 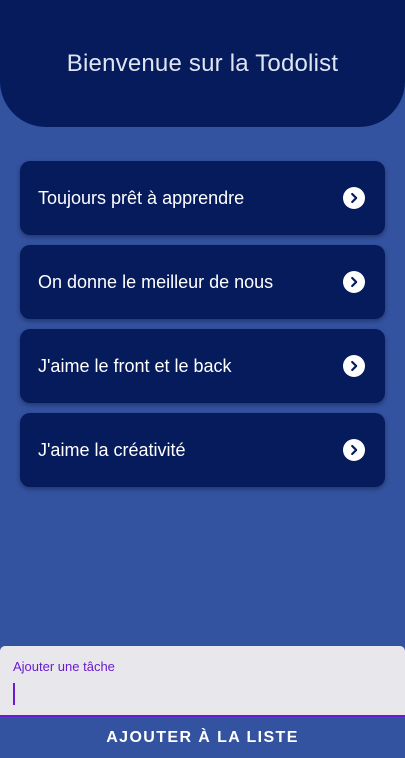 I want to click on page-title: Bienvenue sur la Todolist, so click(x=202, y=63).